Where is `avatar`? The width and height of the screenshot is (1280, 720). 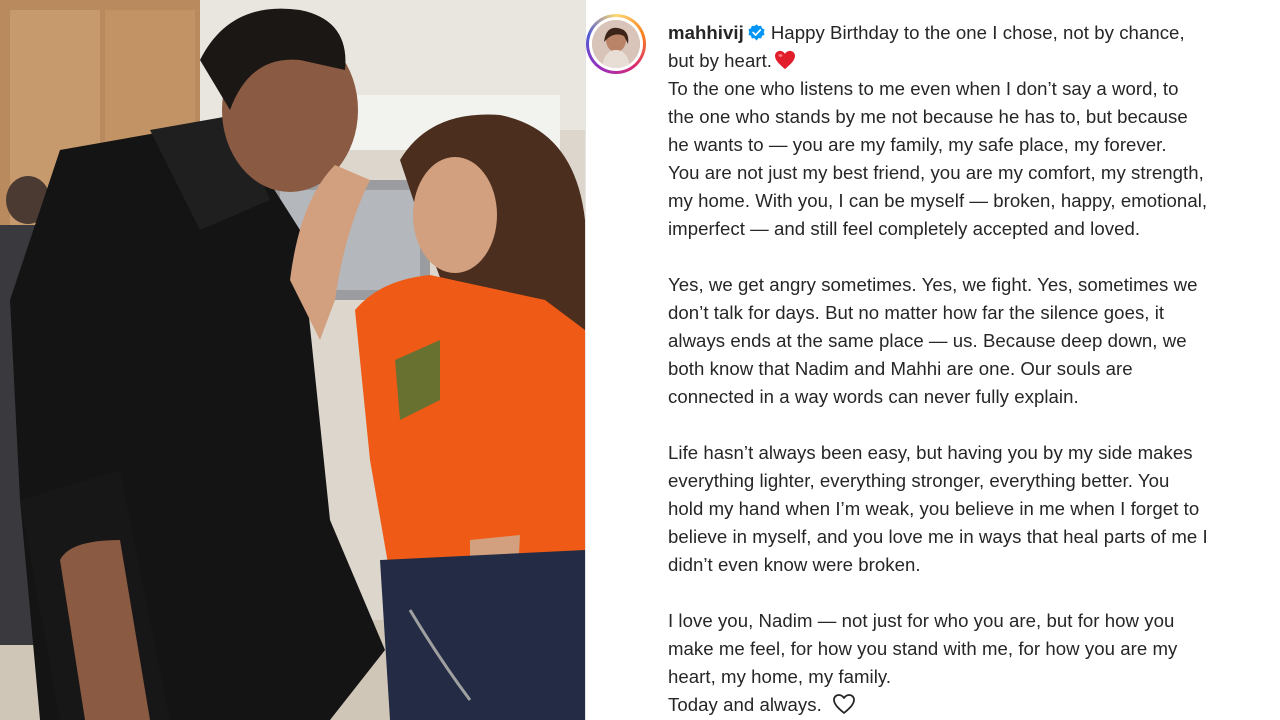
avatar is located at coordinates (616, 44).